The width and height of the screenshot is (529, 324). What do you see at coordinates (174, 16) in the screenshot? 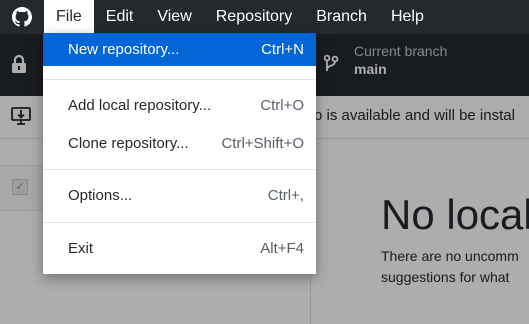
I see `menu-view: View` at bounding box center [174, 16].